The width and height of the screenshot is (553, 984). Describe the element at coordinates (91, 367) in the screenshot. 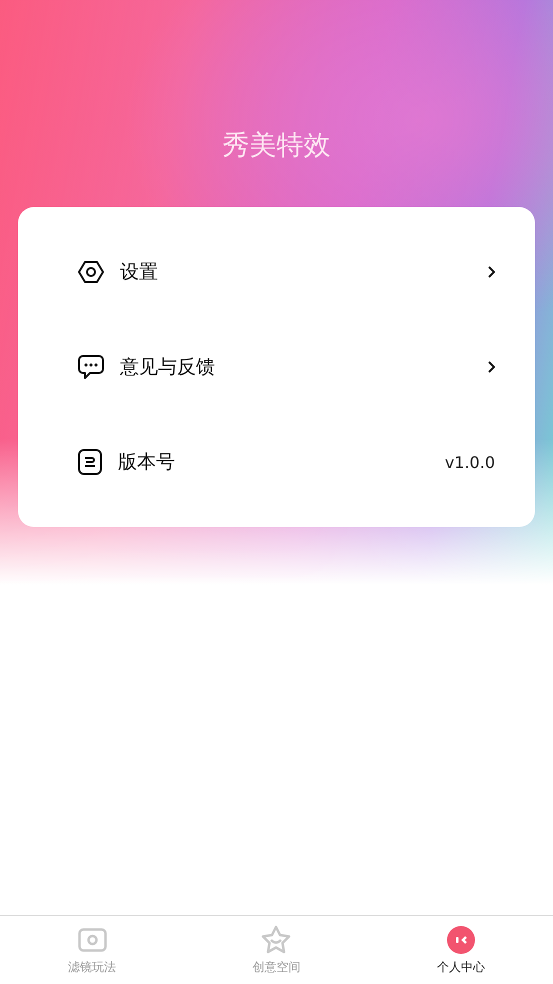

I see `chat-icon` at that location.